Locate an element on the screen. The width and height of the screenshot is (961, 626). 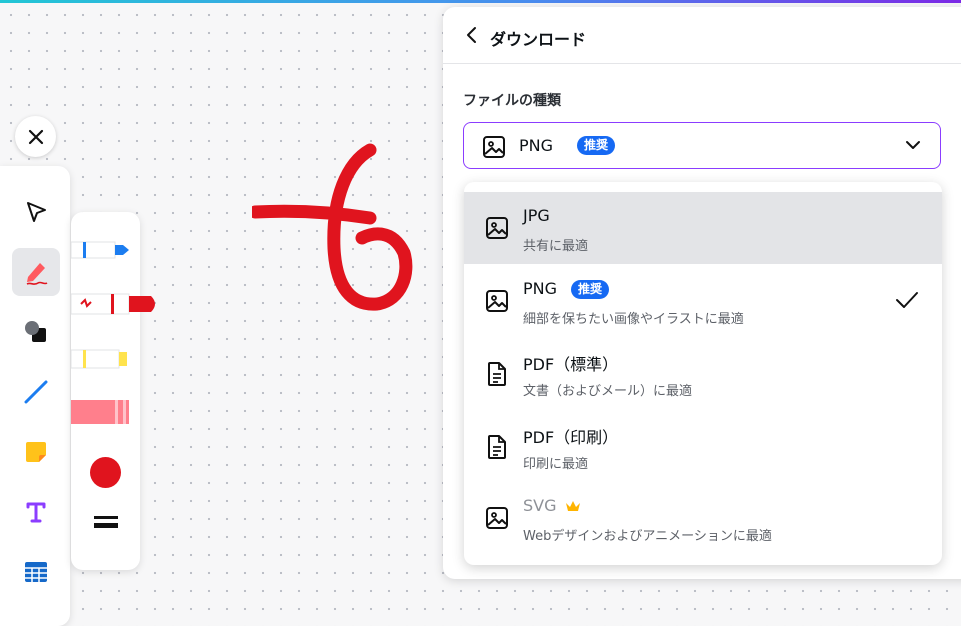
red-marker is located at coordinates (116, 305).